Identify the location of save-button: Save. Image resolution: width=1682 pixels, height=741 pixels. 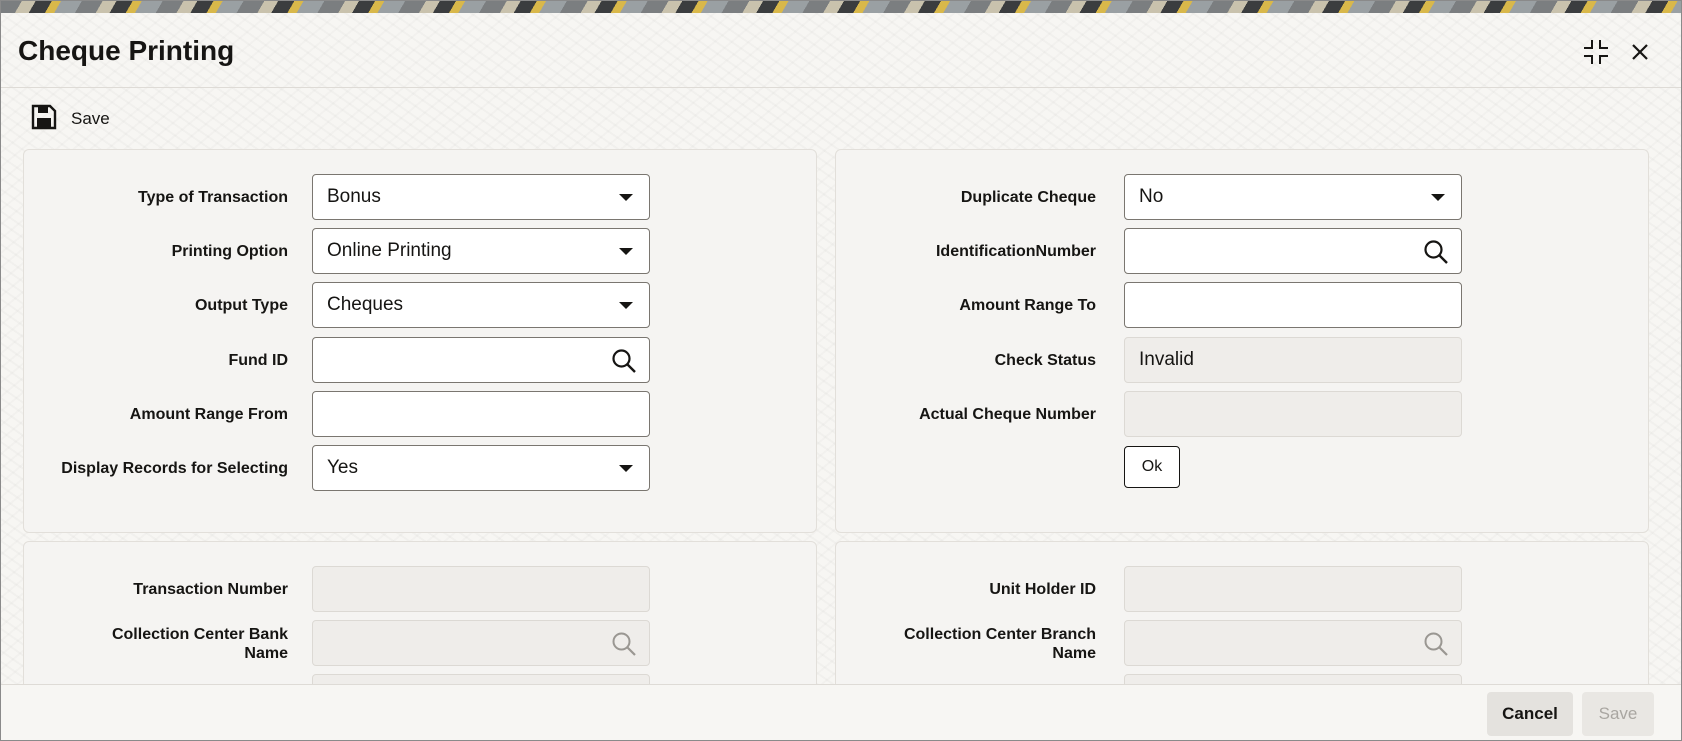
(1618, 714).